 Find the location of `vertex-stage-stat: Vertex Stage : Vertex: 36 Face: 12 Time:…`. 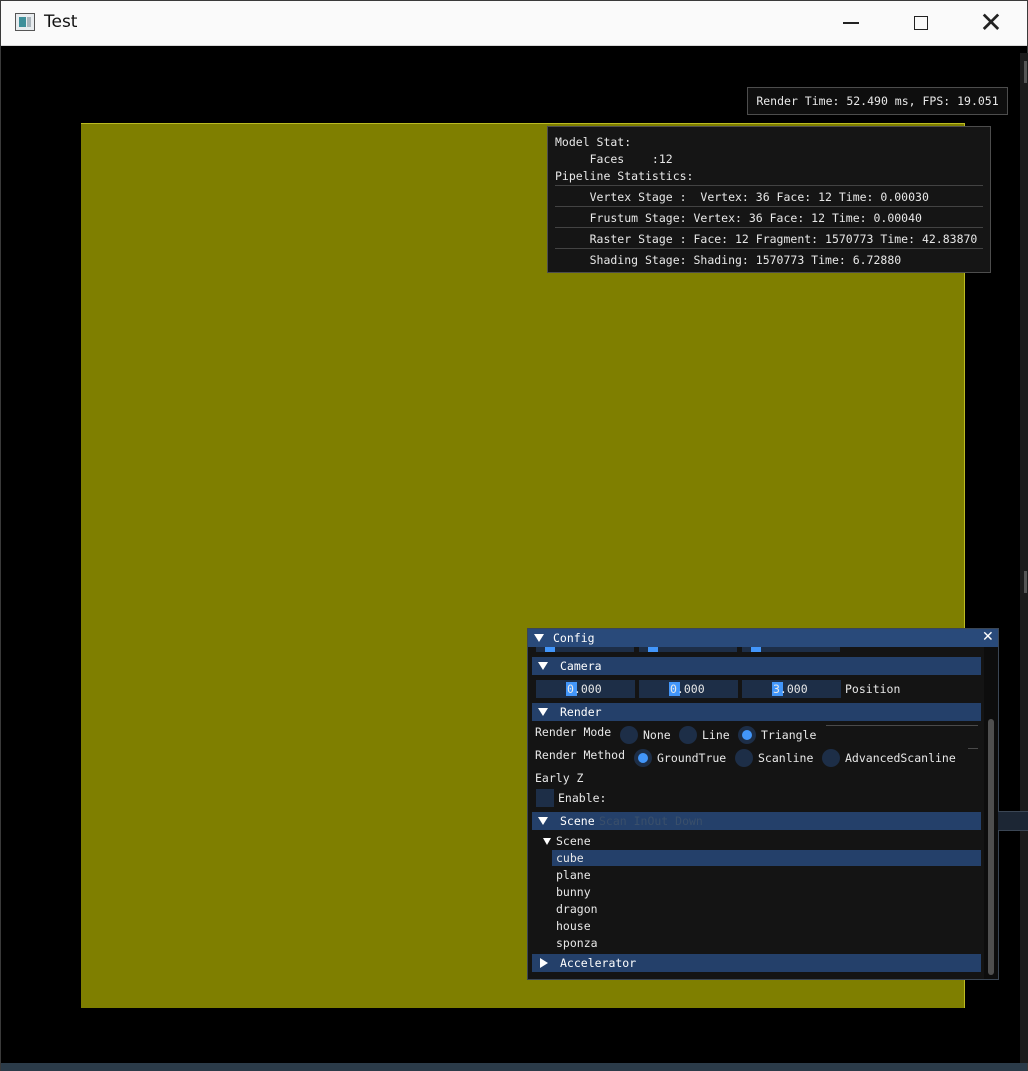

vertex-stage-stat: Vertex Stage : Vertex: 36 Face: 12 Time:… is located at coordinates (742, 197).